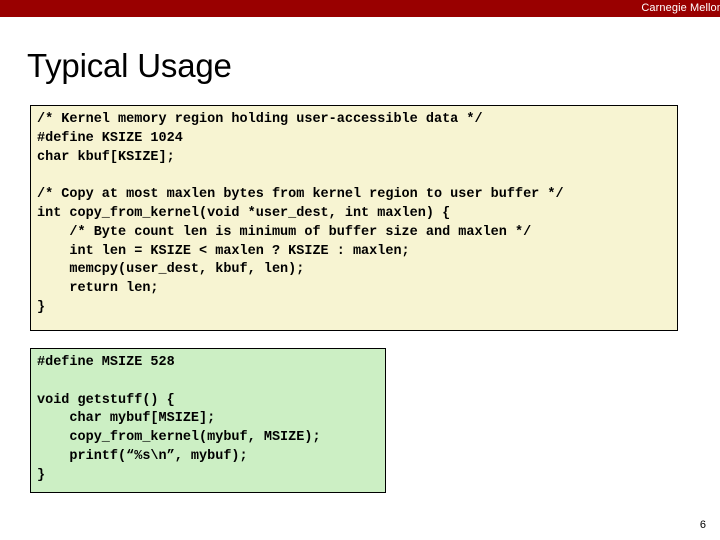 The width and height of the screenshot is (720, 540). What do you see at coordinates (360, 8) in the screenshot?
I see `header-bar: Carnegie Mellon` at bounding box center [360, 8].